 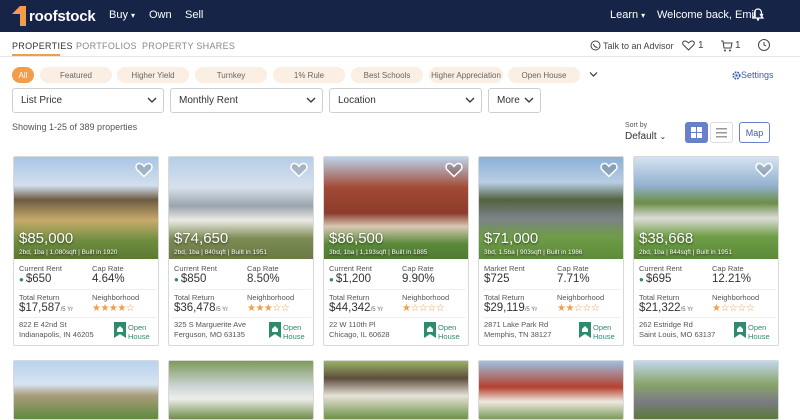 What do you see at coordinates (645, 136) in the screenshot?
I see `sort-by-select: Default ⌄` at bounding box center [645, 136].